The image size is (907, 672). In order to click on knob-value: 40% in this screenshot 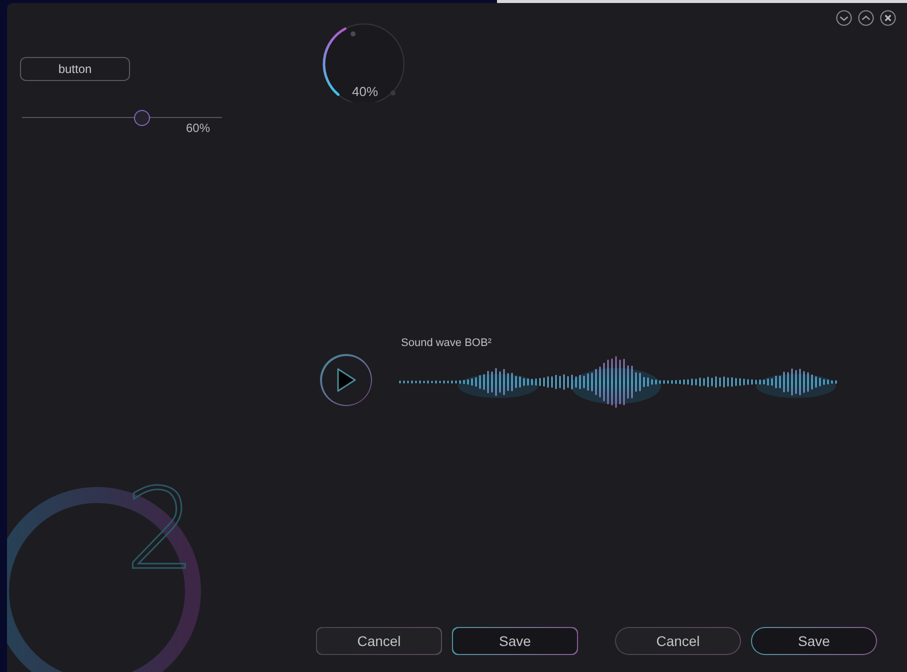, I will do `click(365, 92)`.